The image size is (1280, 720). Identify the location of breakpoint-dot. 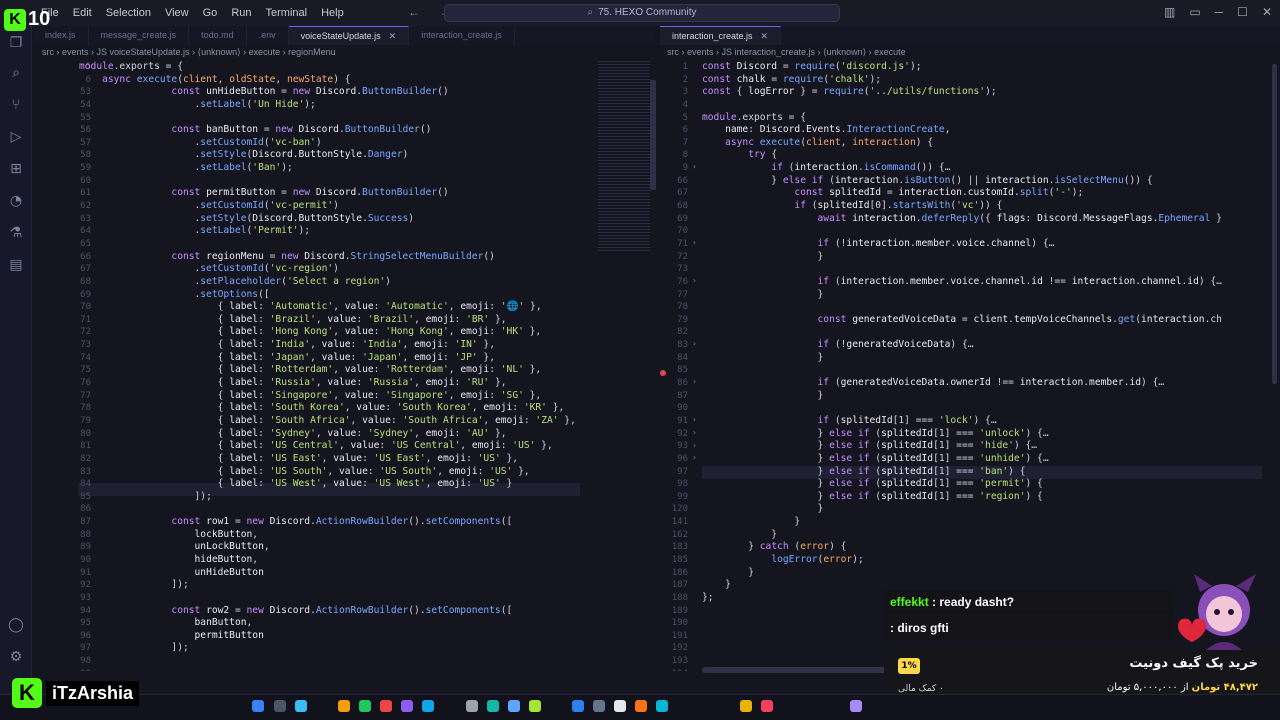
(663, 373).